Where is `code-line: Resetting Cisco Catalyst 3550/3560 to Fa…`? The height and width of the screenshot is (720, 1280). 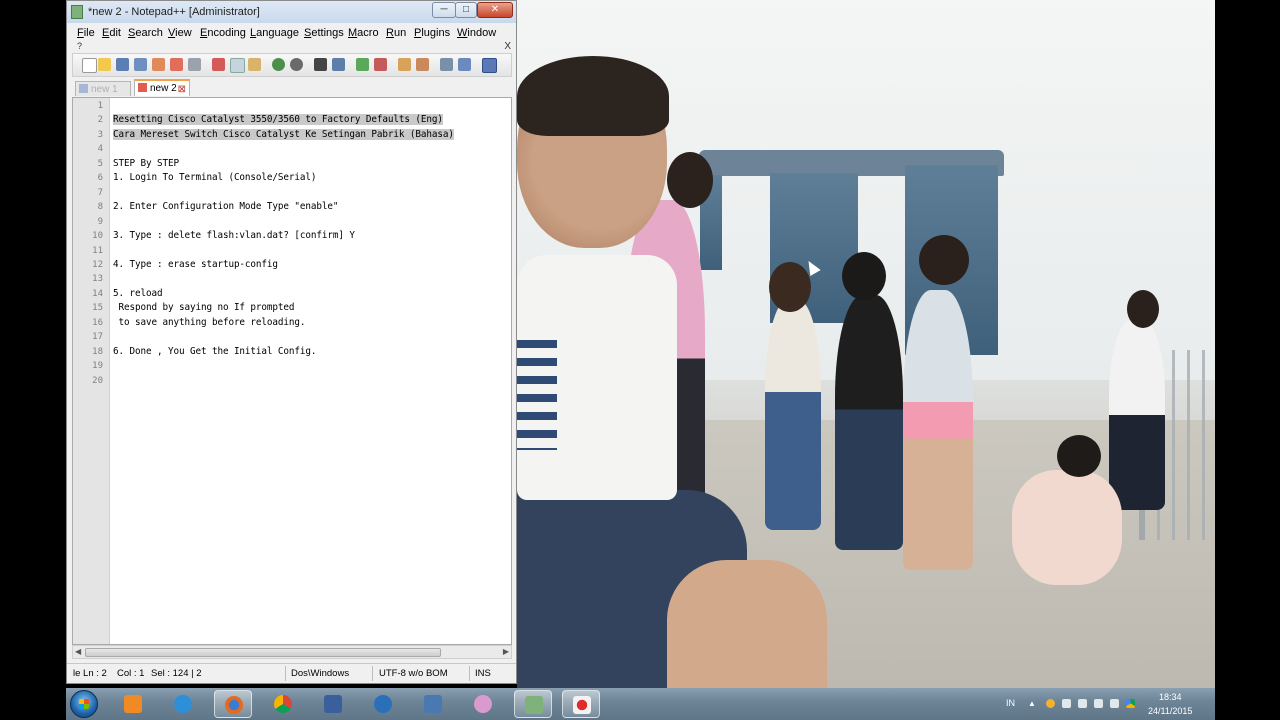
code-line: Resetting Cisco Catalyst 3550/3560 to Fa… is located at coordinates (278, 120).